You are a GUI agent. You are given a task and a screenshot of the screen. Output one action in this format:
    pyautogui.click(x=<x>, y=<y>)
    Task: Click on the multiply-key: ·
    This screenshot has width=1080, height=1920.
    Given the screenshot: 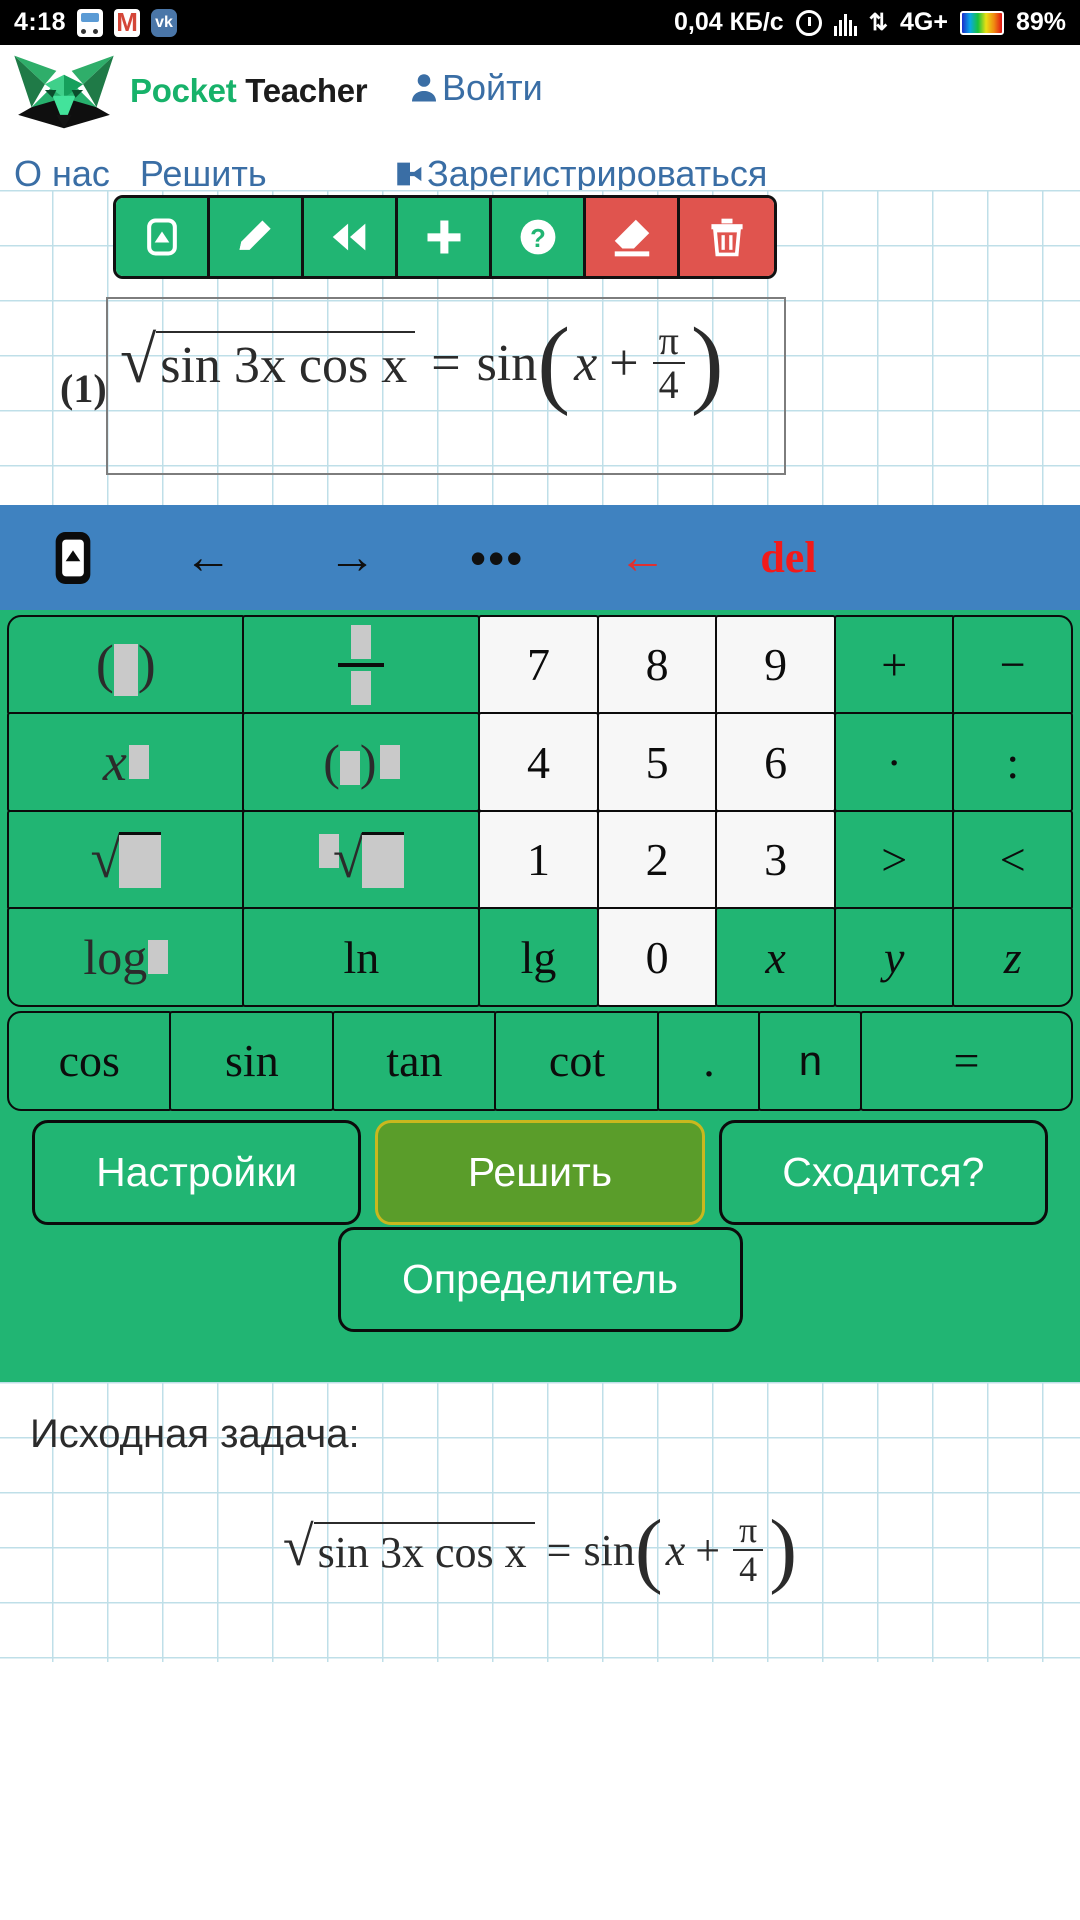 What is the action you would take?
    pyautogui.click(x=894, y=762)
    